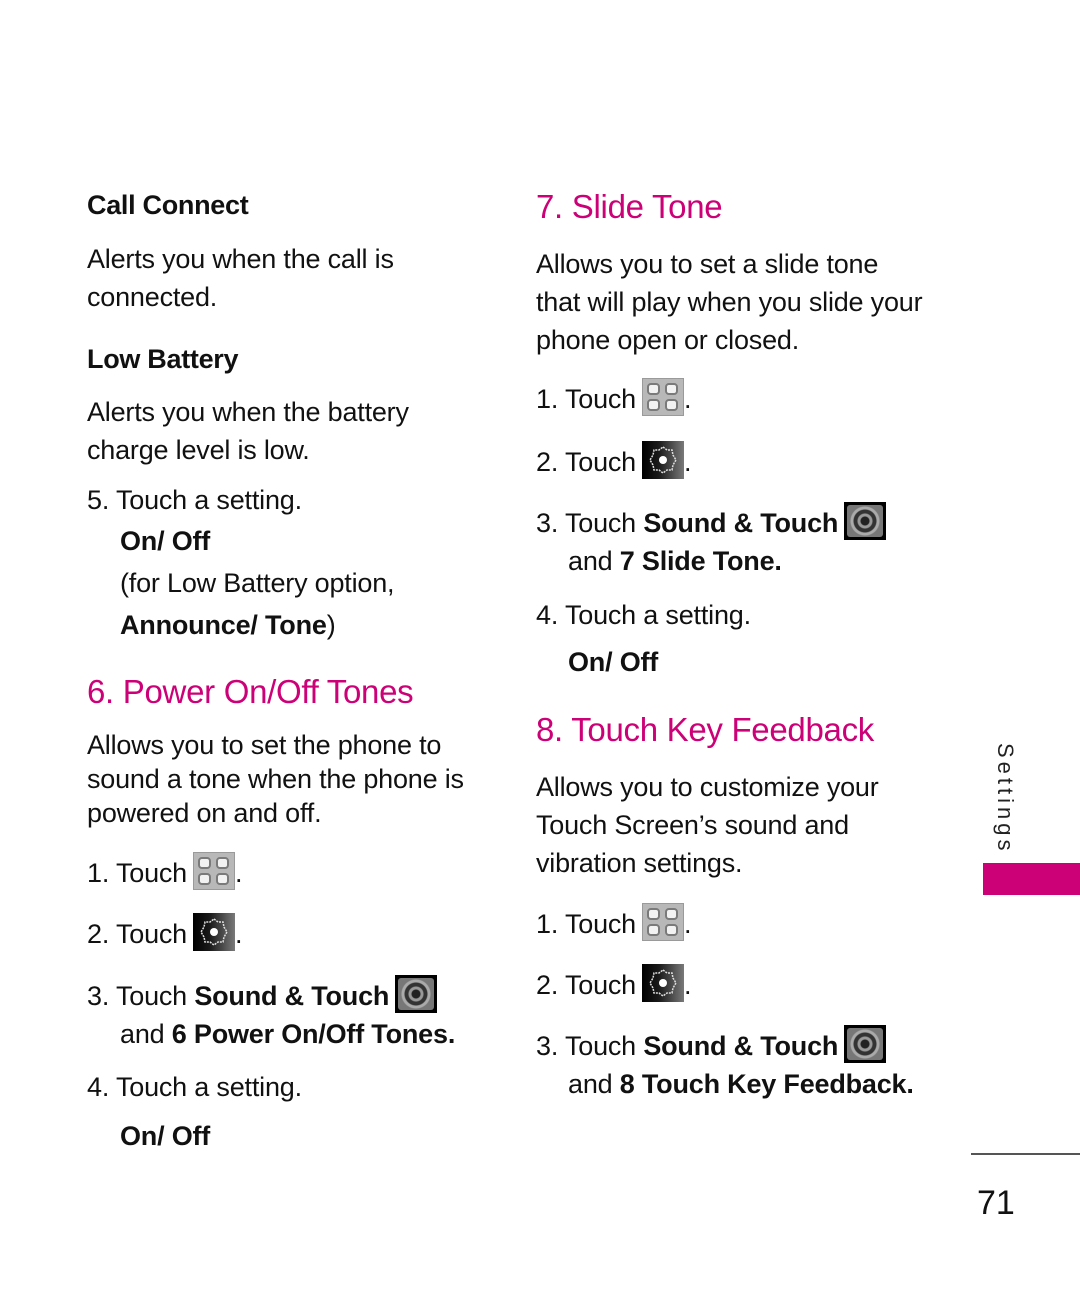 The height and width of the screenshot is (1295, 1080). I want to click on section6-step1: 1. Touch., so click(165, 872).